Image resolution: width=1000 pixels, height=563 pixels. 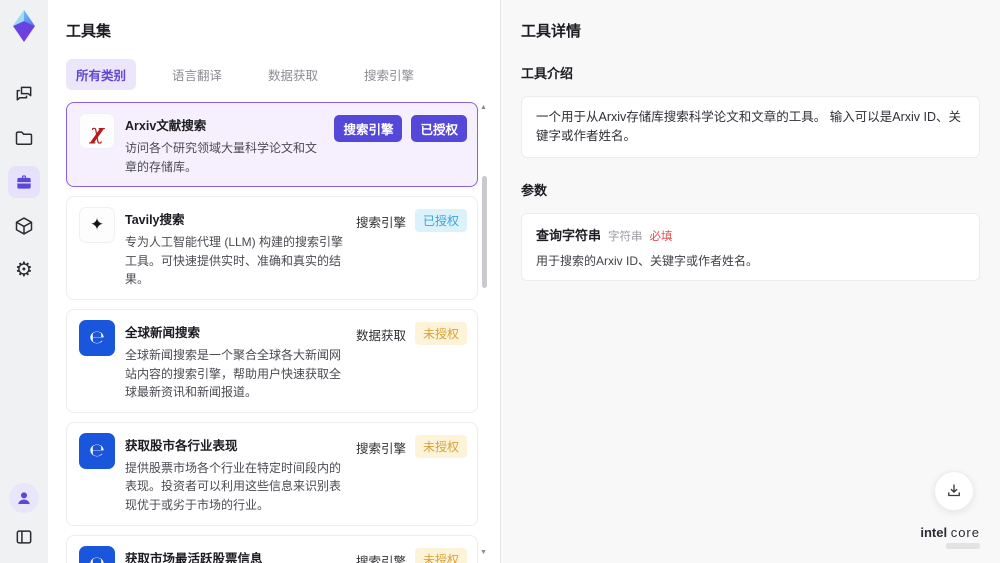 I want to click on cube-icon, so click(x=24, y=226).